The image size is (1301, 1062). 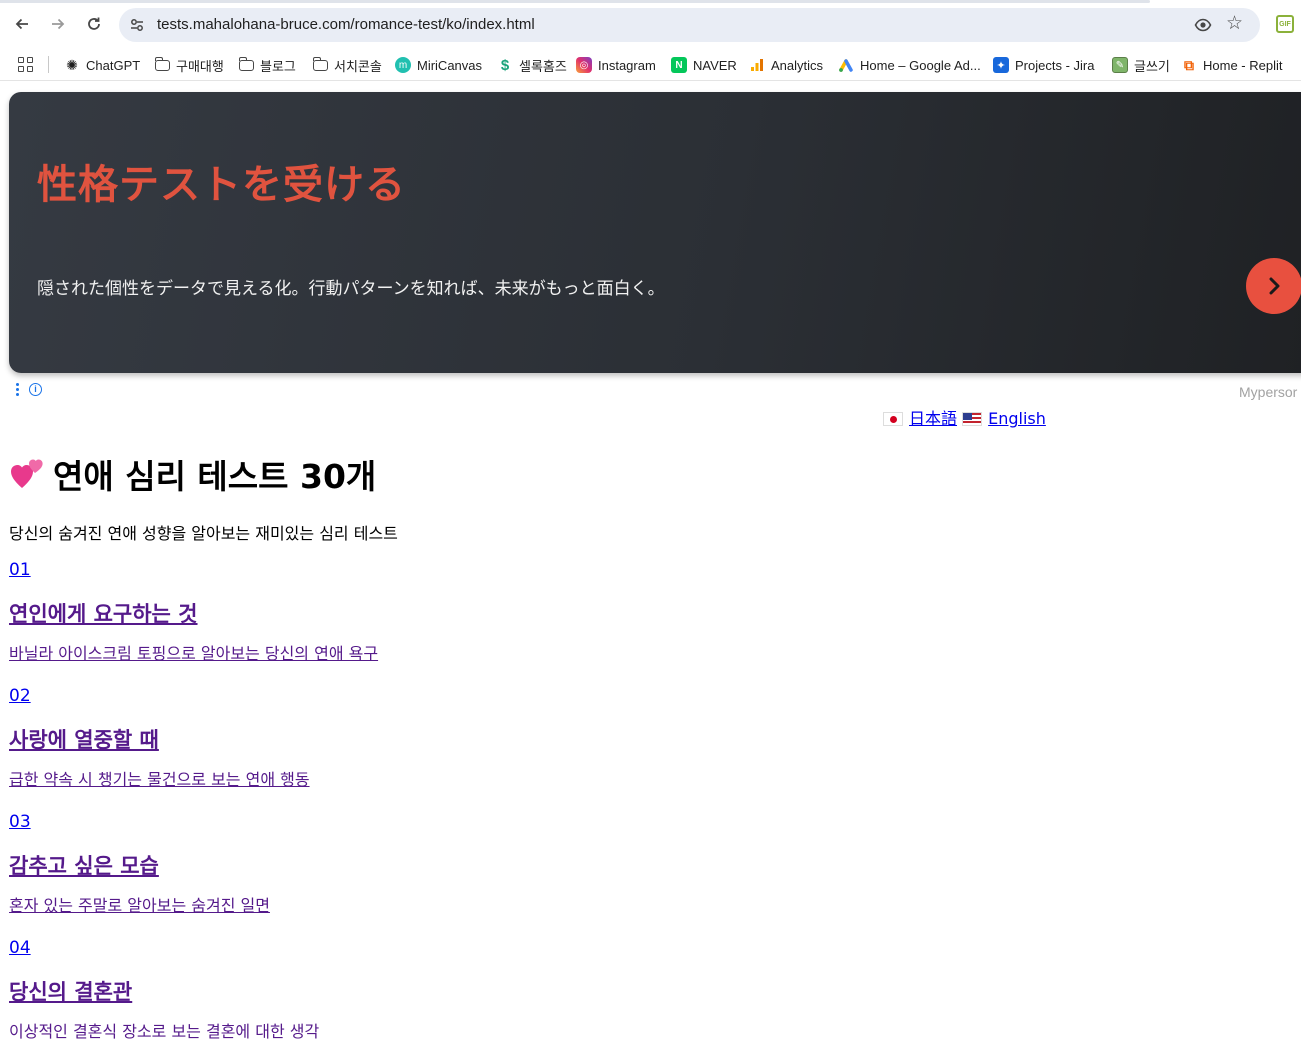 I want to click on ad-subtitle: 隠された個性をデータで見える化。行動パターンを知れば、未来がもっと面白く。, so click(x=351, y=289).